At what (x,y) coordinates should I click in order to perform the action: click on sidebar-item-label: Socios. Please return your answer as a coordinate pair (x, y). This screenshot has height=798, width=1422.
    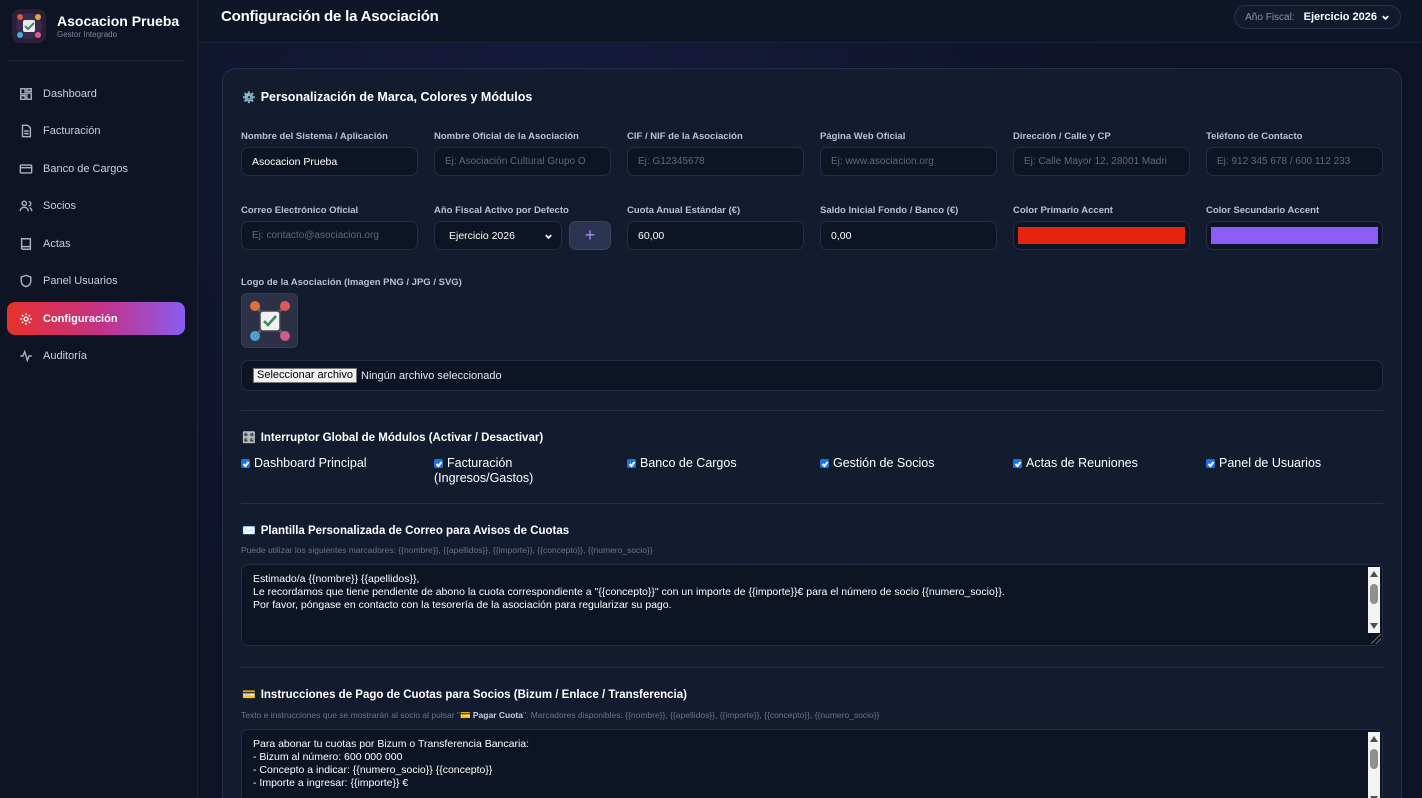
    Looking at the image, I should click on (60, 206).